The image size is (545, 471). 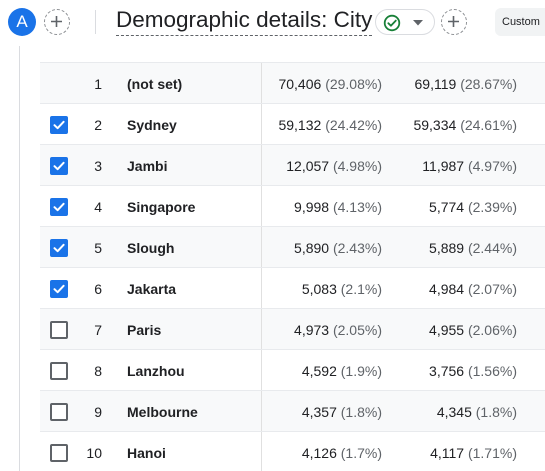 What do you see at coordinates (330, 84) in the screenshot?
I see `metric-1-cell: 70,406 (29.08%)` at bounding box center [330, 84].